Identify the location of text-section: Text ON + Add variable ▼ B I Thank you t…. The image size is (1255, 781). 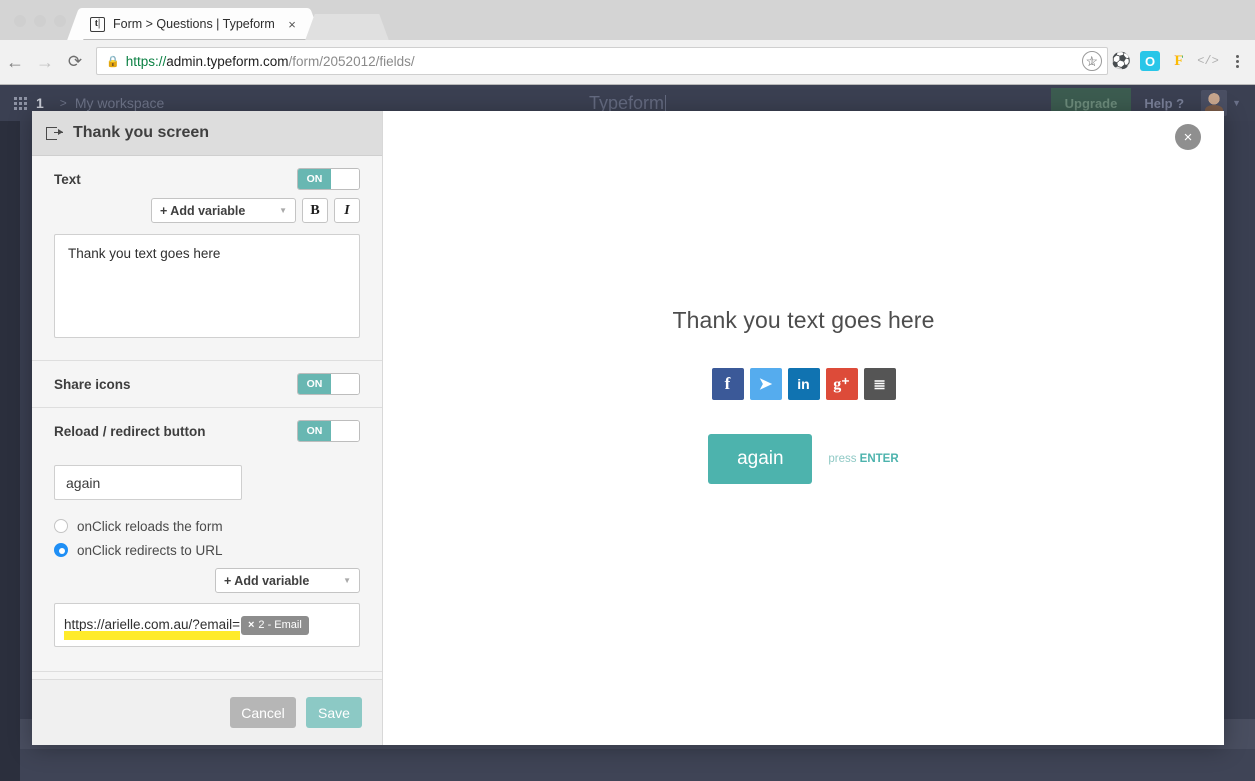
(207, 258).